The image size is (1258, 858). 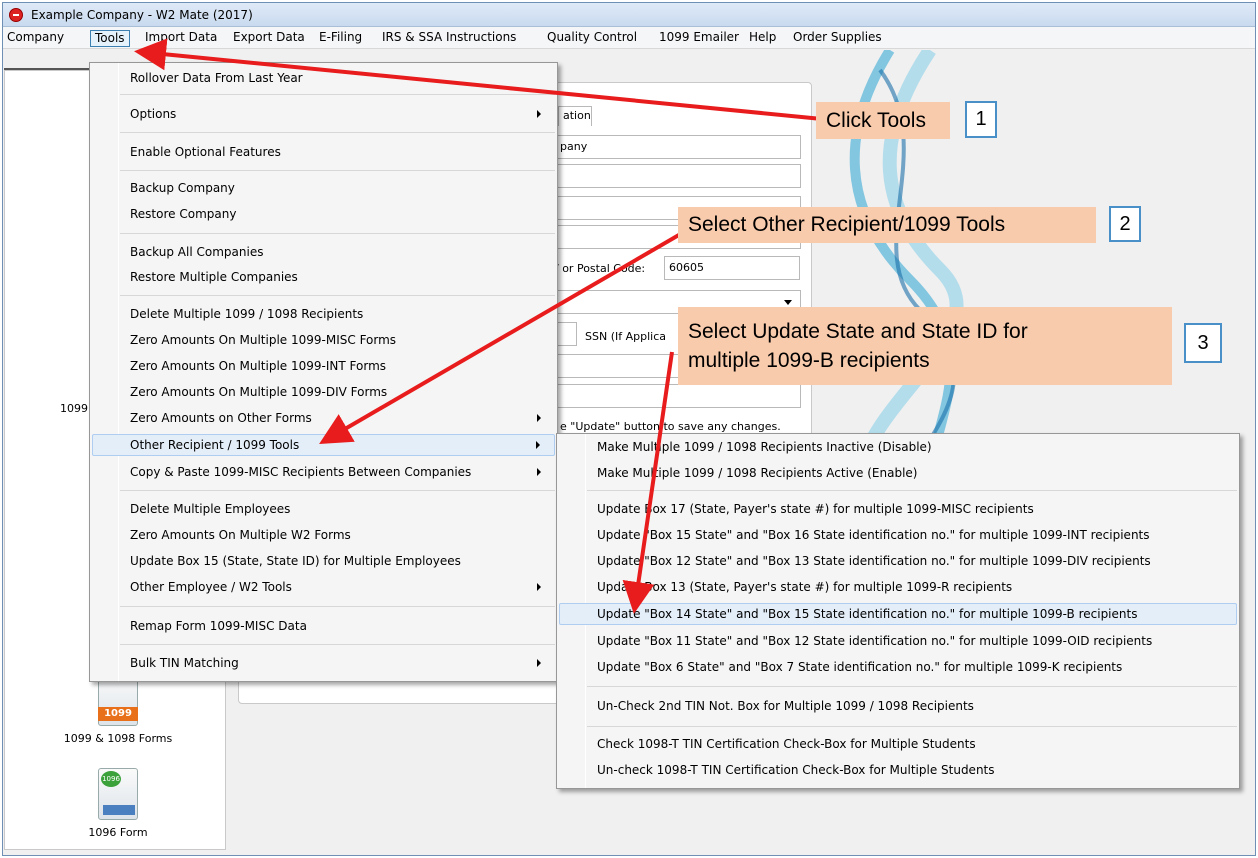 I want to click on callout-3-line-2: multiple 1099-B recipients, so click(x=809, y=360).